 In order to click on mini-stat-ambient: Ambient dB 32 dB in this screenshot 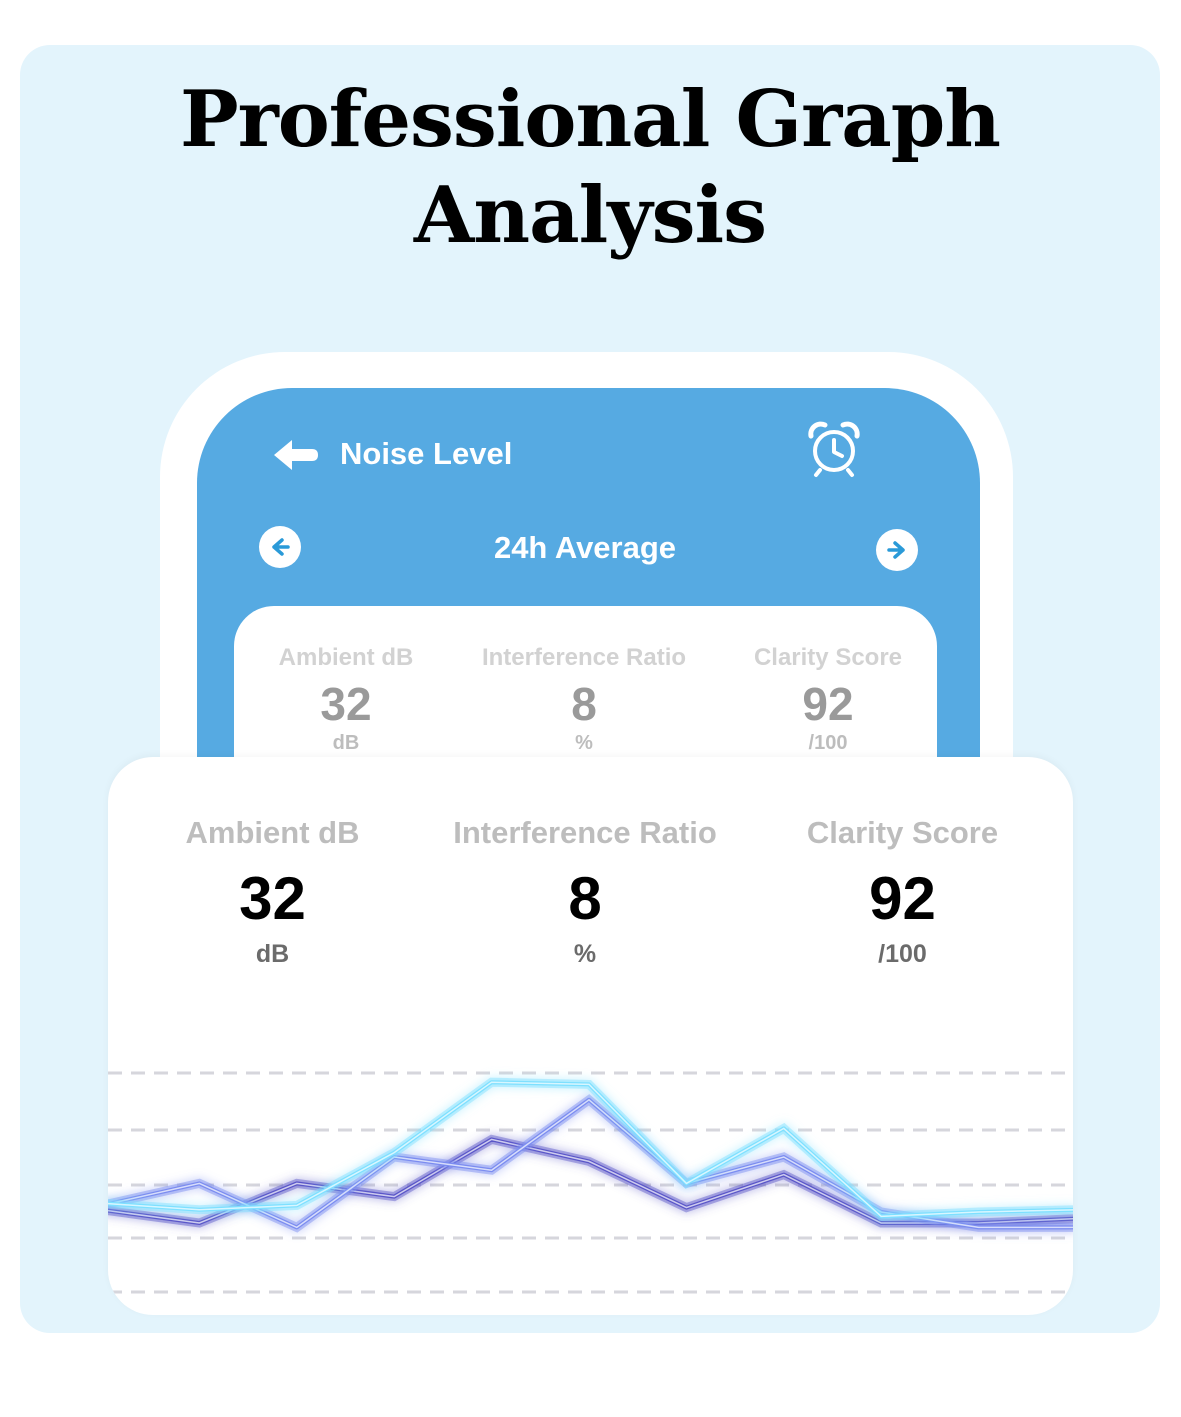, I will do `click(346, 699)`.